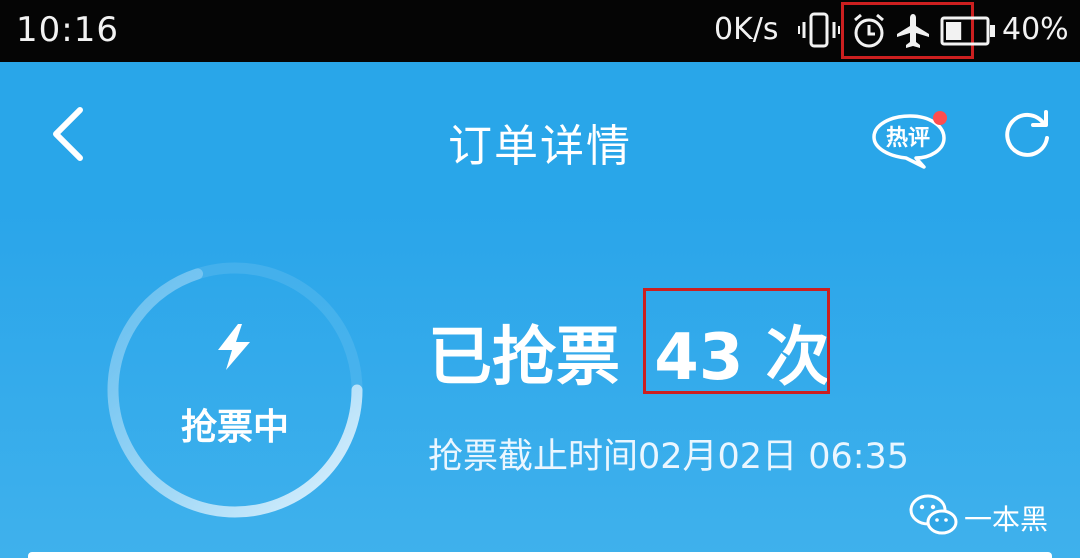 This screenshot has width=1080, height=558. What do you see at coordinates (669, 457) in the screenshot?
I see `grab-deadline: 抢票截止时间02月02日 06:35` at bounding box center [669, 457].